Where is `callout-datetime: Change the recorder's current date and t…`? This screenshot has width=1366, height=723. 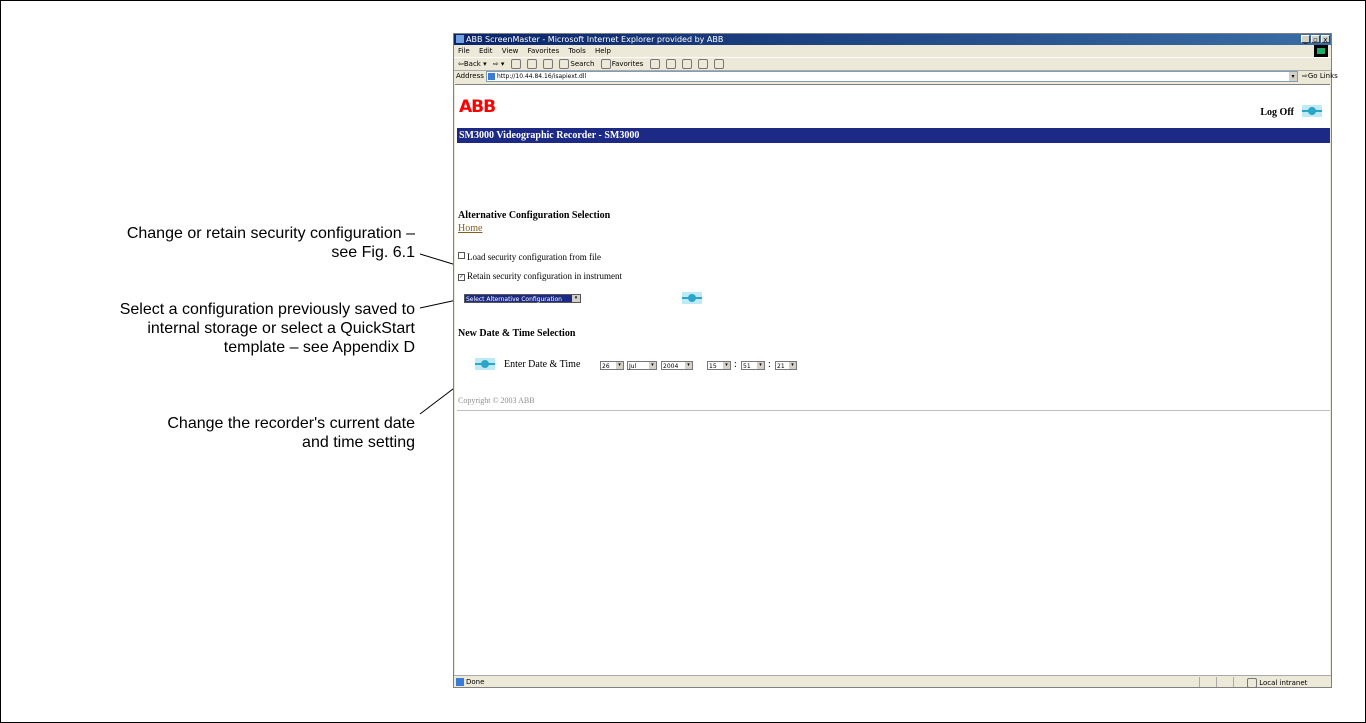
callout-datetime: Change the recorder's current date and t… is located at coordinates (291, 433).